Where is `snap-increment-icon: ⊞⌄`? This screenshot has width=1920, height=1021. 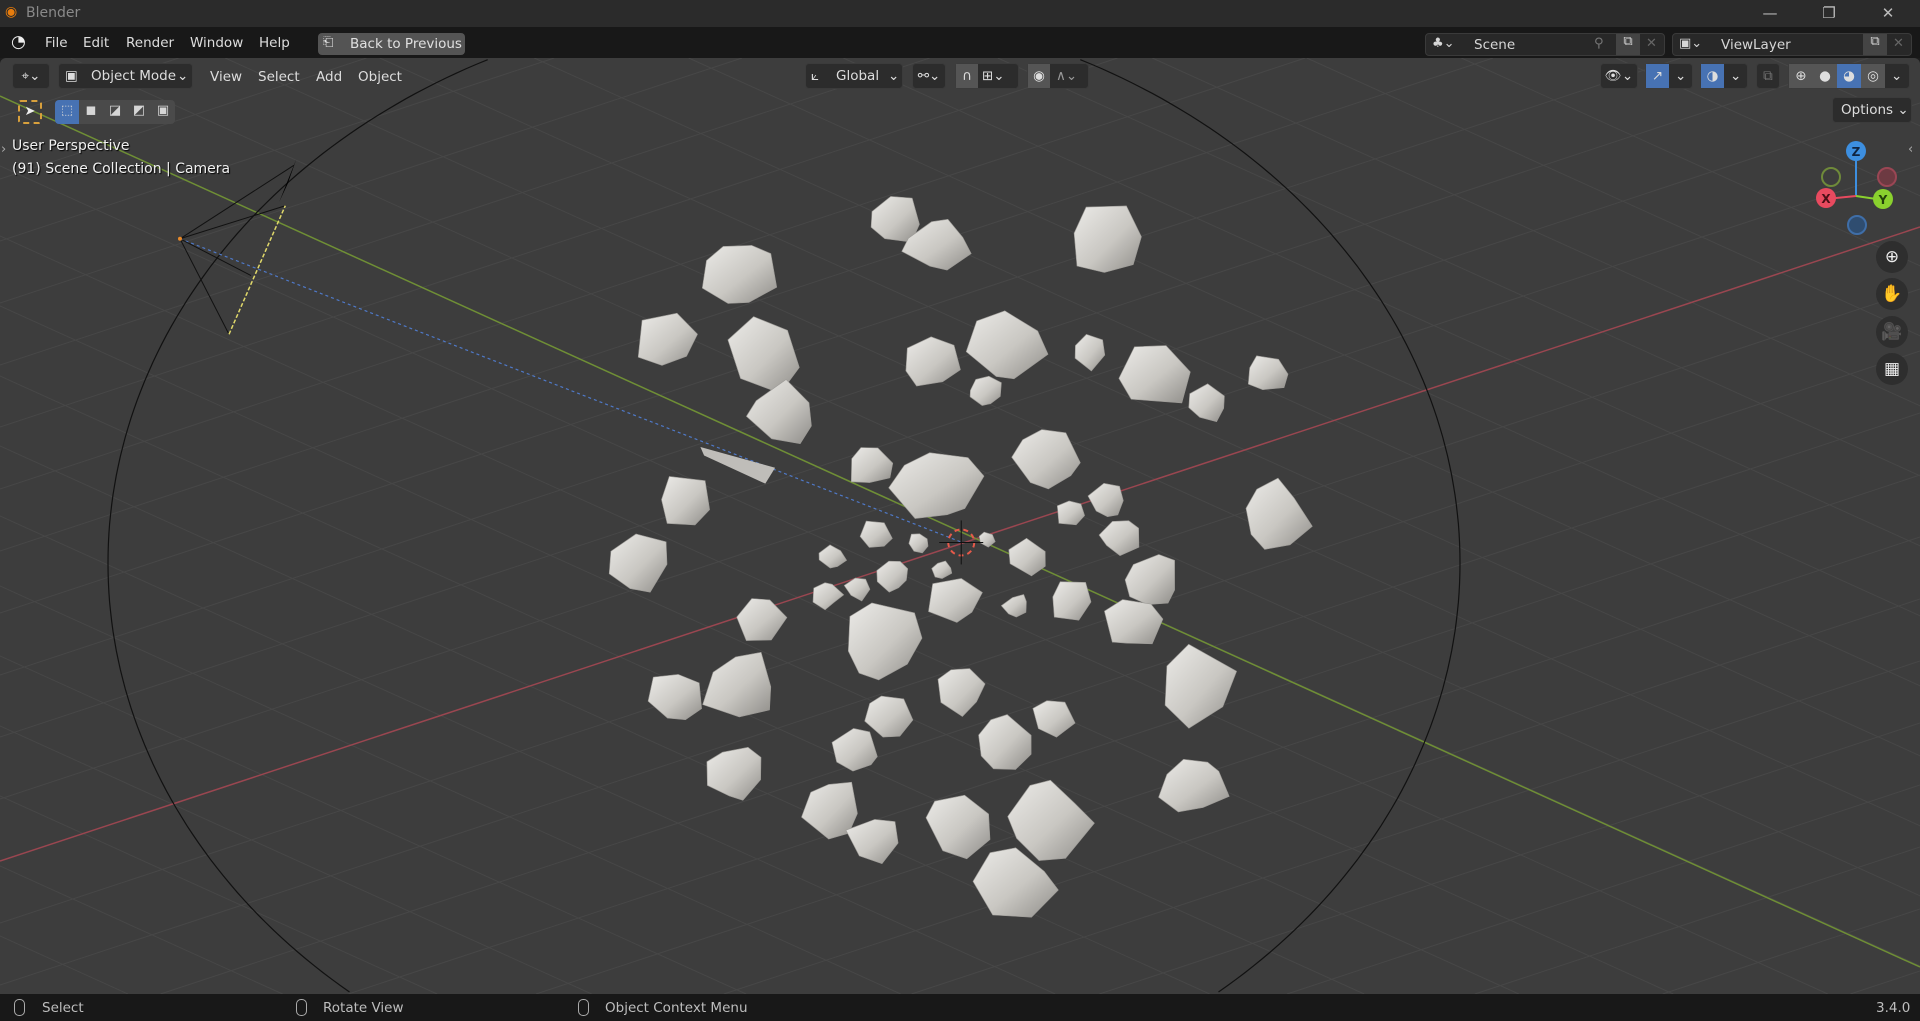 snap-increment-icon: ⊞⌄ is located at coordinates (993, 76).